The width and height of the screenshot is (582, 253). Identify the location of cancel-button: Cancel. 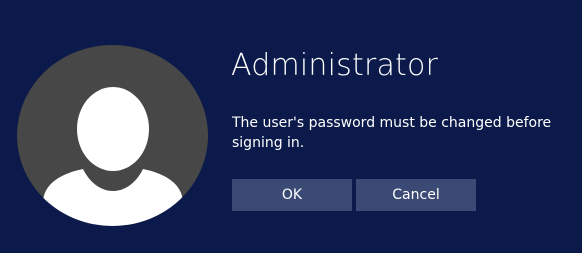
(416, 195).